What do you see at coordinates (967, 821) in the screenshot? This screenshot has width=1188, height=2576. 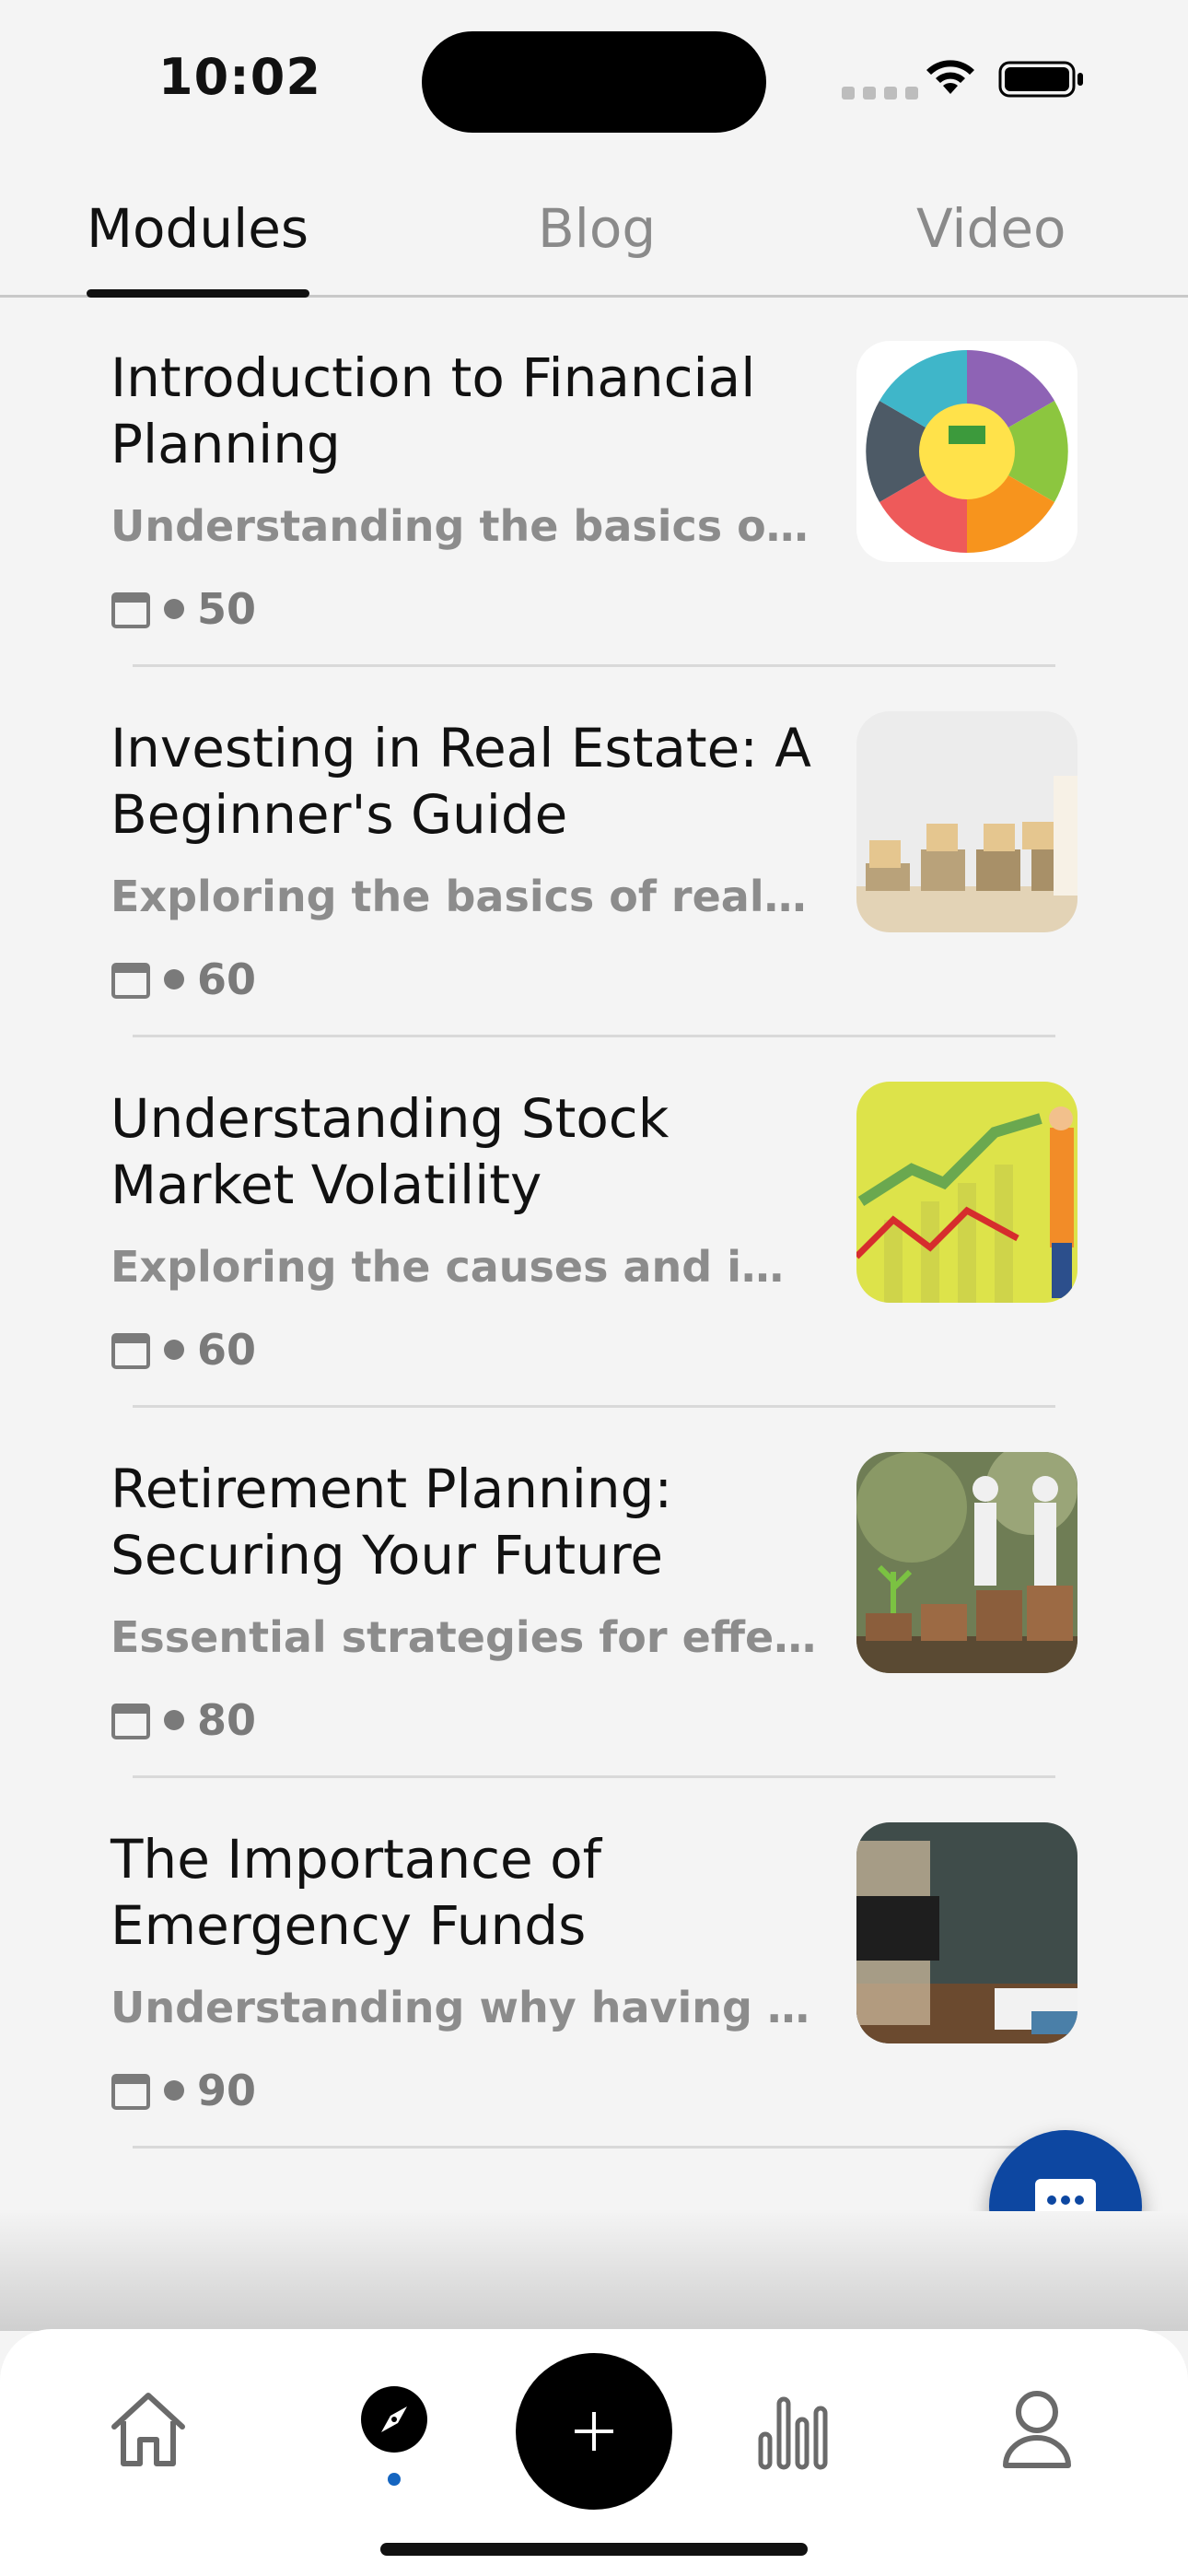 I see `invest-blocks-coins-image` at bounding box center [967, 821].